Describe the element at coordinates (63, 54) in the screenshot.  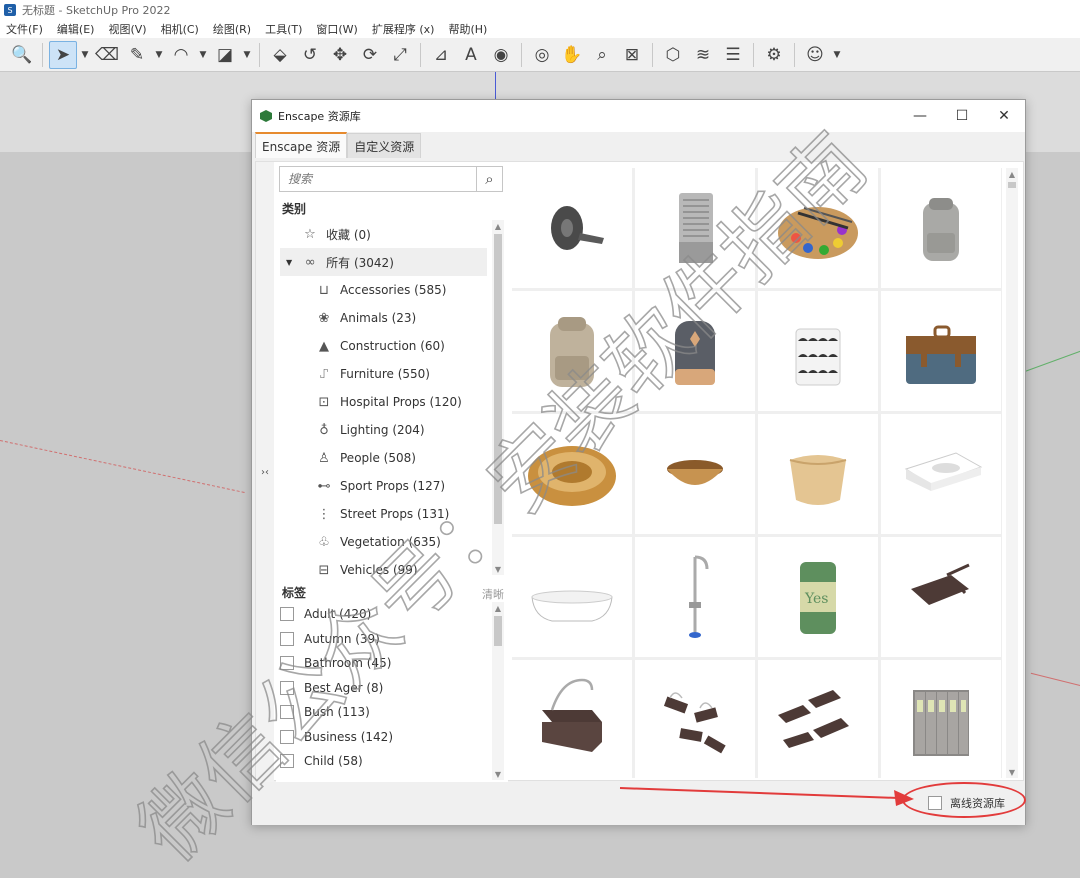
I see `select-tool-button: ➤` at that location.